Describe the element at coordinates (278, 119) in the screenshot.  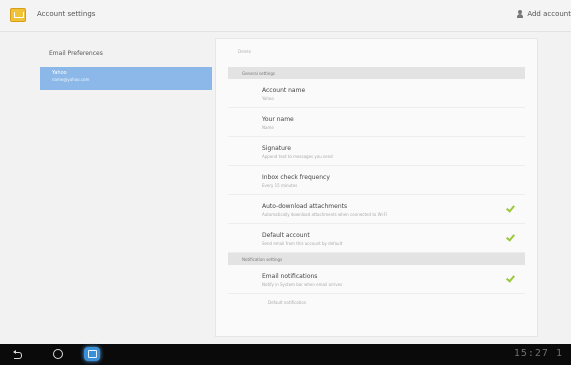
I see `setting-title: Your name` at that location.